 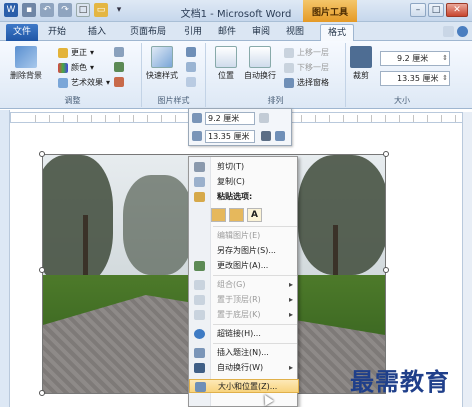 I want to click on color-icon, so click(x=63, y=67).